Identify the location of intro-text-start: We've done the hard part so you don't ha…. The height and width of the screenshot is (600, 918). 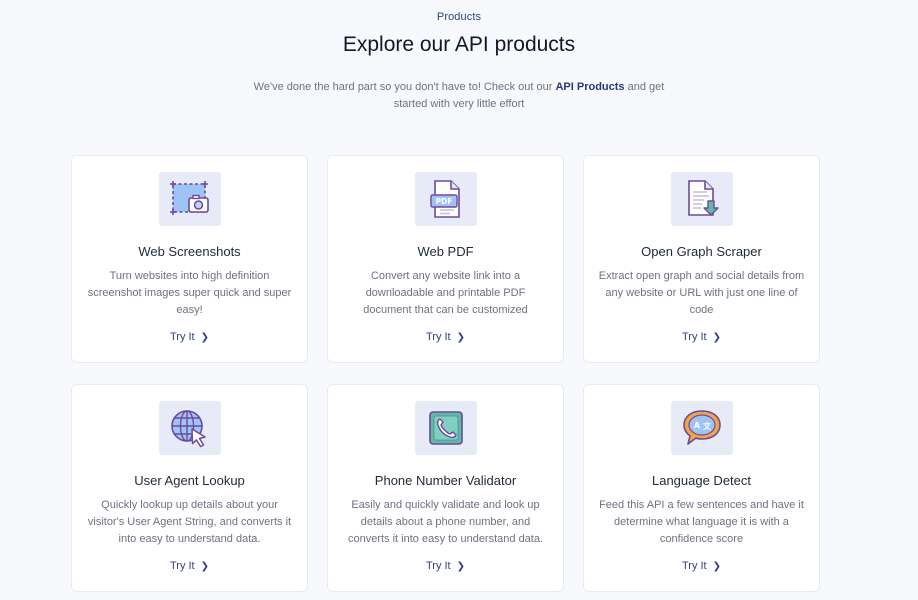
(404, 87).